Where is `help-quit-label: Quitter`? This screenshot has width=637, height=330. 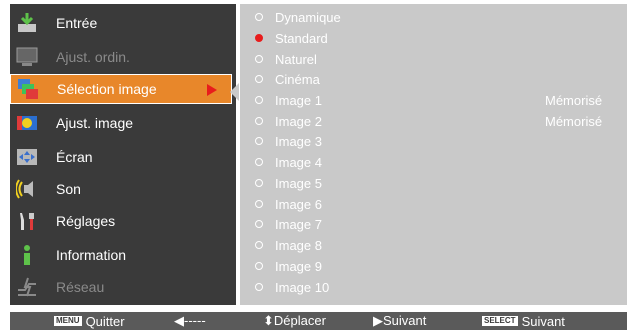
help-quit-label: Quitter is located at coordinates (105, 321).